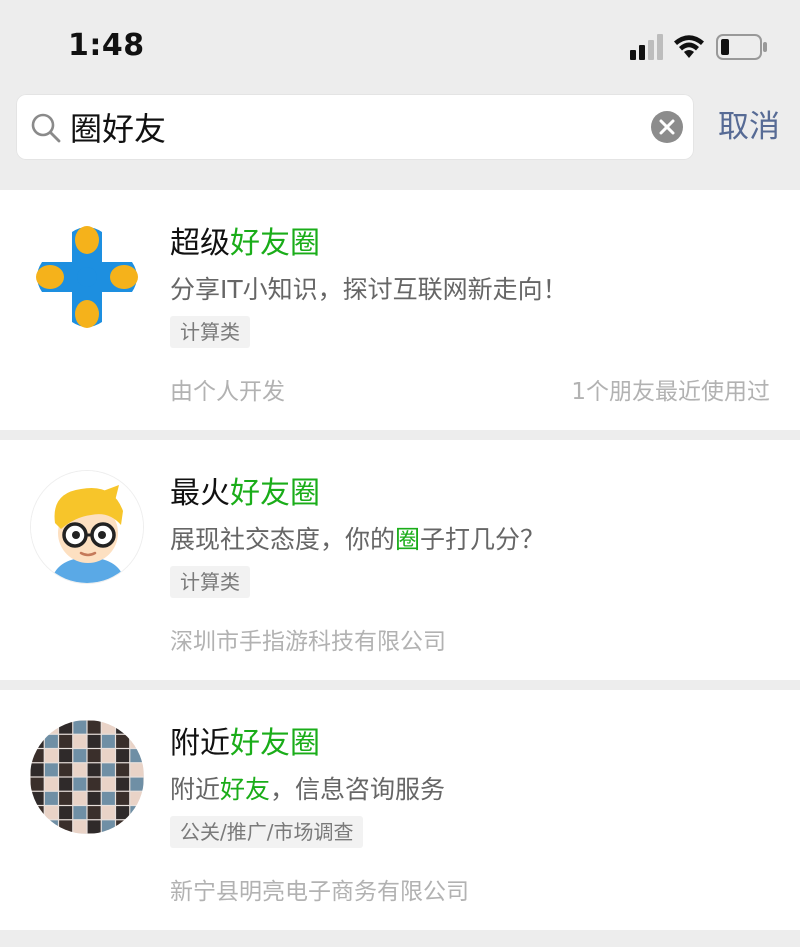 This screenshot has height=947, width=800. I want to click on clear-icon, so click(667, 127).